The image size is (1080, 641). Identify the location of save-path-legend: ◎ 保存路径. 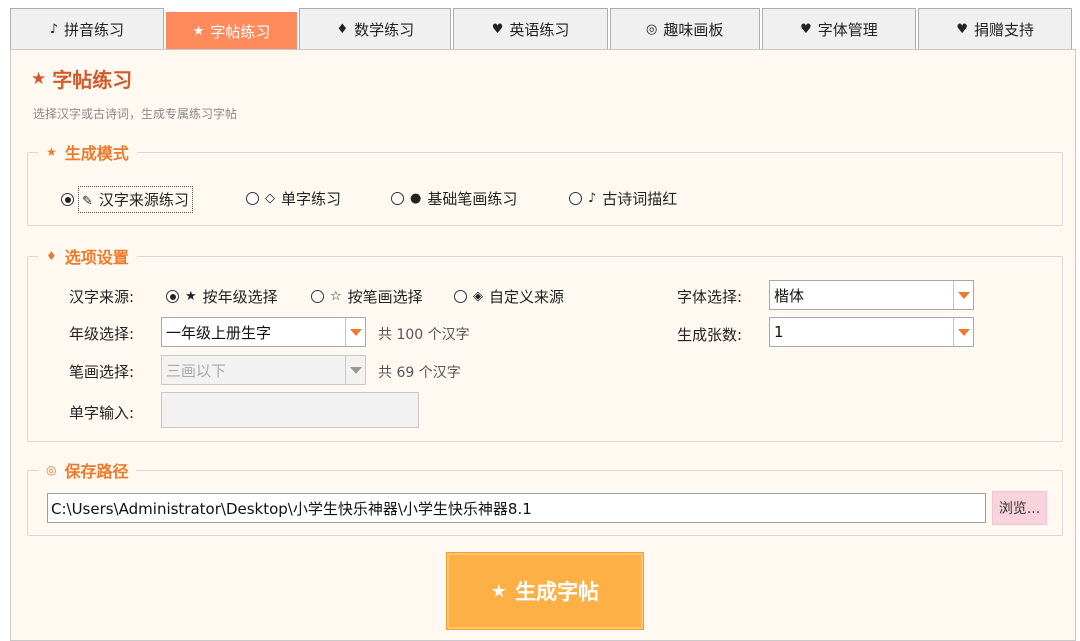
(87, 470).